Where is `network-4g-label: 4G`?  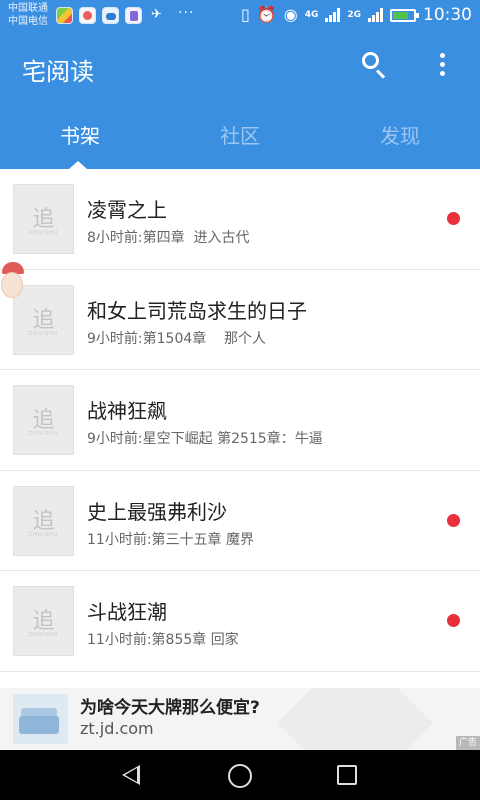 network-4g-label: 4G is located at coordinates (311, 14).